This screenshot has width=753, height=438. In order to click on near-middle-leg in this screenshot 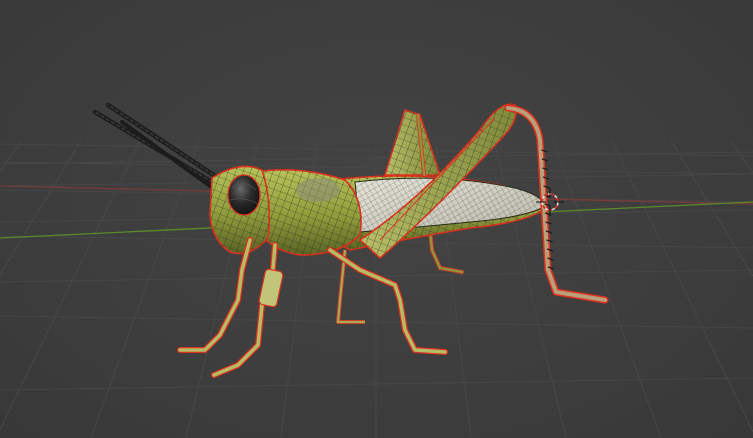, I will do `click(387, 301)`.